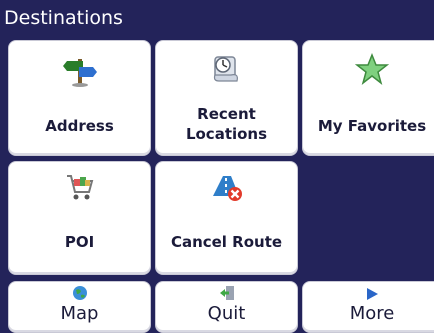  Describe the element at coordinates (79, 73) in the screenshot. I see `signpost-icon` at that location.